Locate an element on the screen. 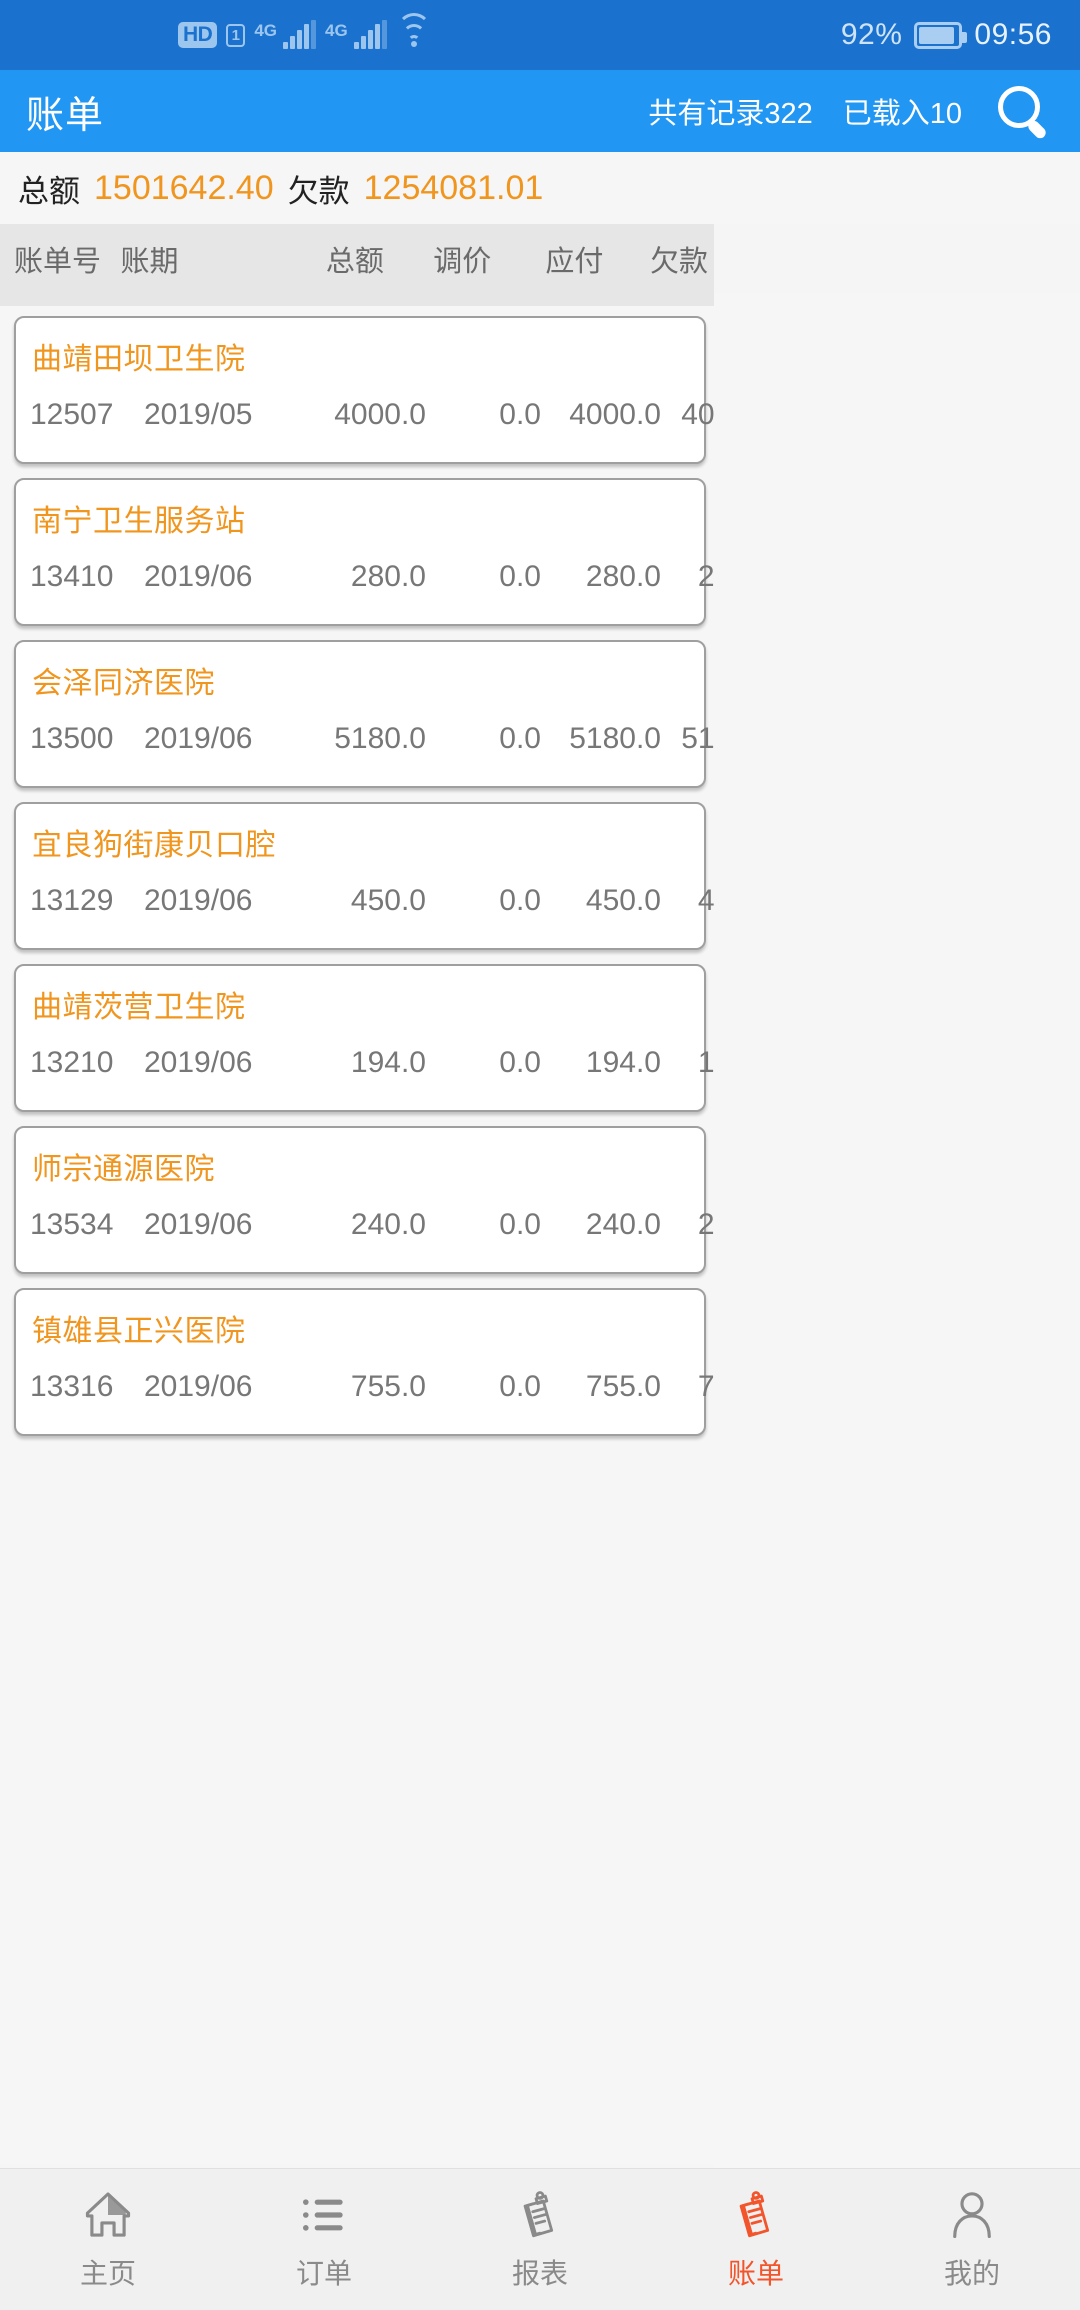 The width and height of the screenshot is (1080, 2310). column-header-bill-no: 账单号 is located at coordinates (58, 262).